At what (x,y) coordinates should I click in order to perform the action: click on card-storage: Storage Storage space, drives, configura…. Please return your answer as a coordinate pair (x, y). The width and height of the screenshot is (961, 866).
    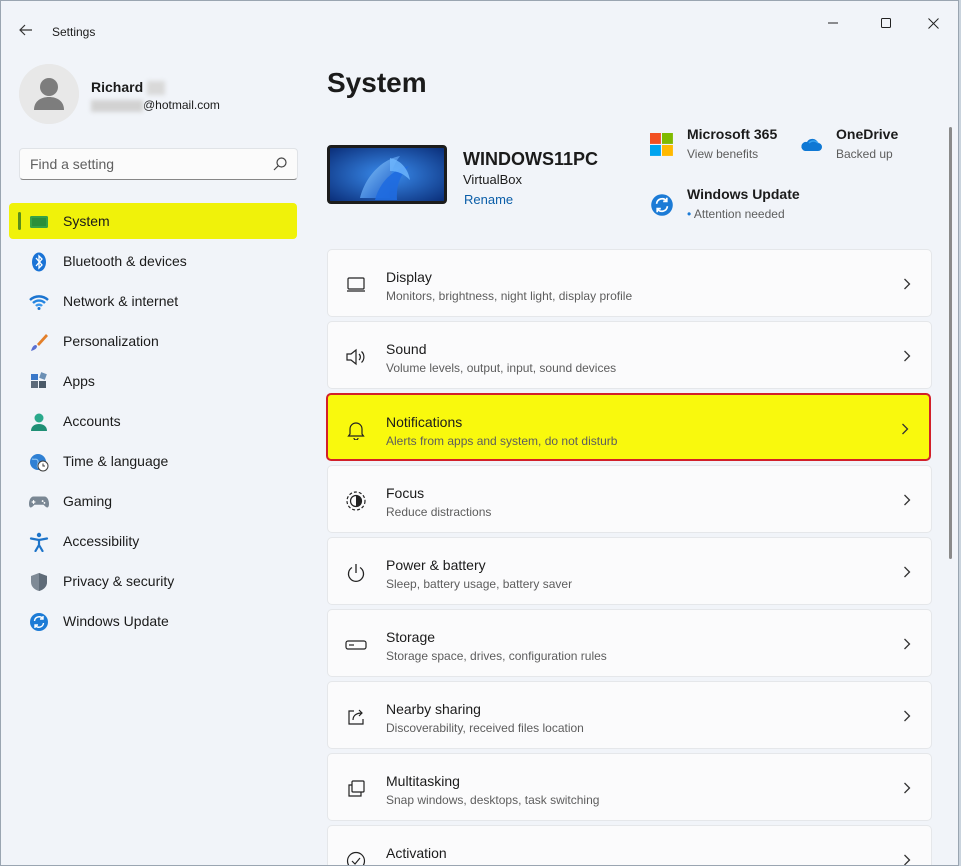
    Looking at the image, I should click on (629, 643).